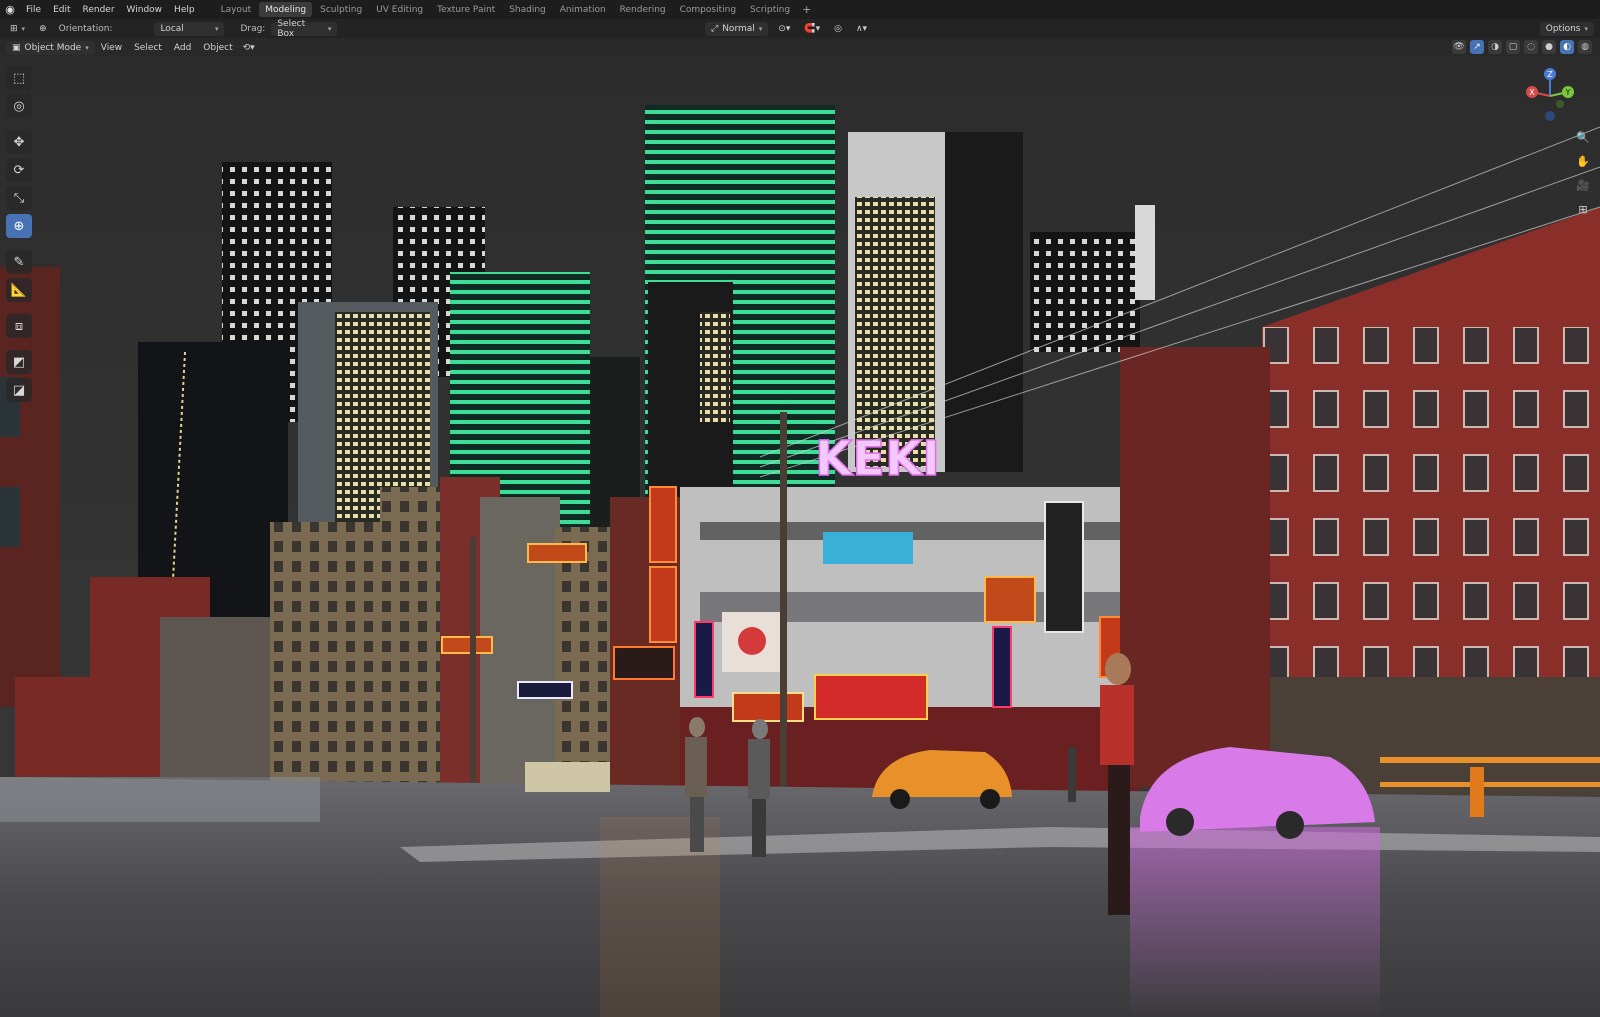  I want to click on orientation-label: Orientation:, so click(85, 28).